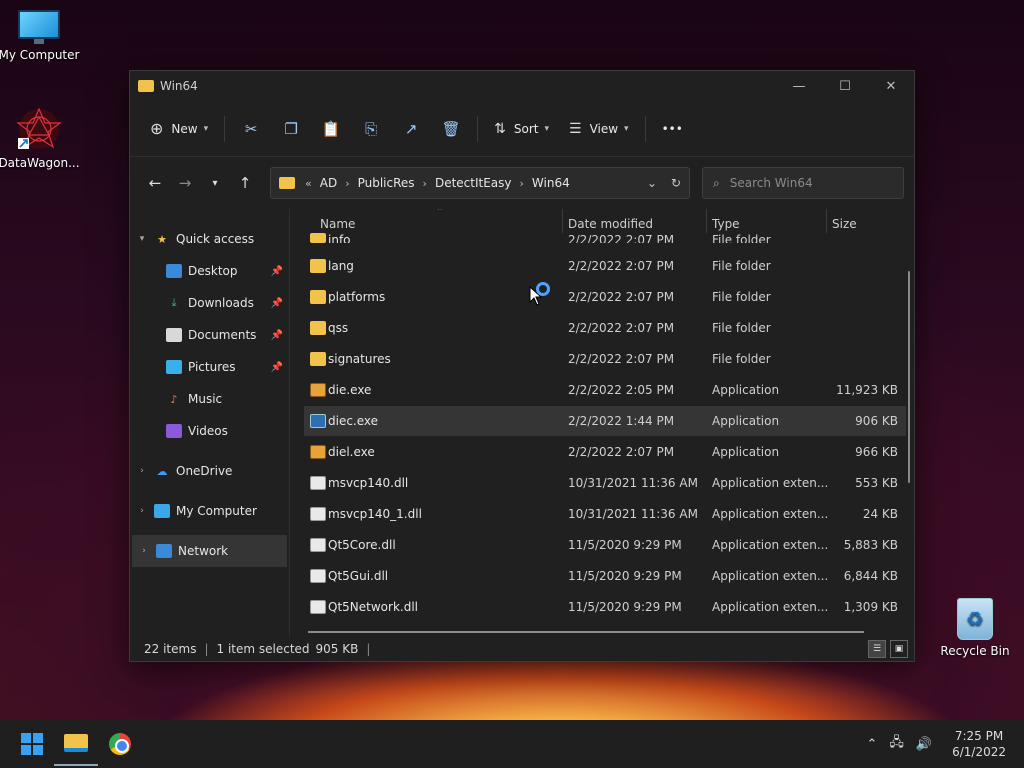 The image size is (1024, 768). I want to click on forward-arrow-icon: →, so click(185, 183).